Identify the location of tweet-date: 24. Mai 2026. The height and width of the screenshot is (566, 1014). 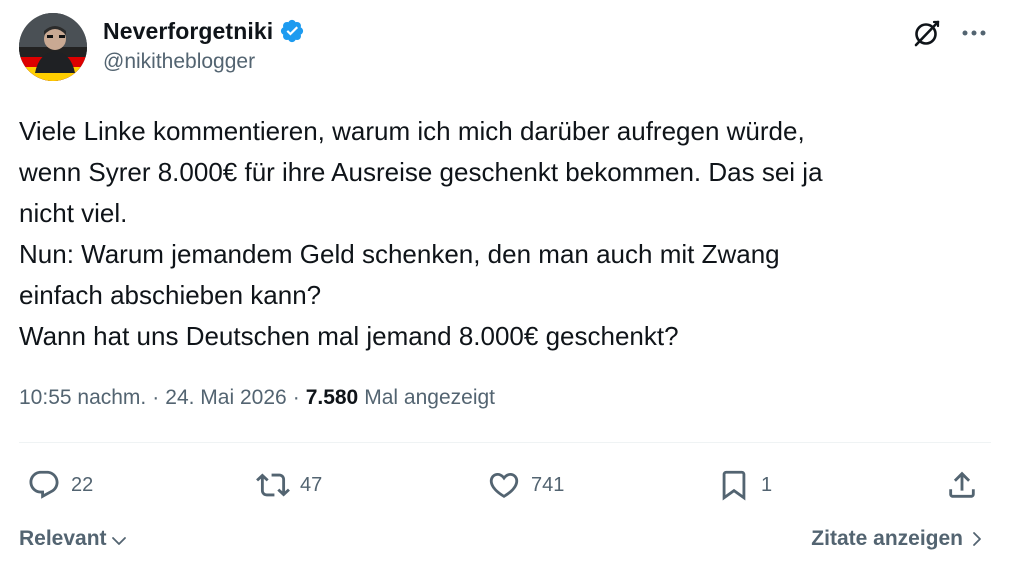
(225, 398).